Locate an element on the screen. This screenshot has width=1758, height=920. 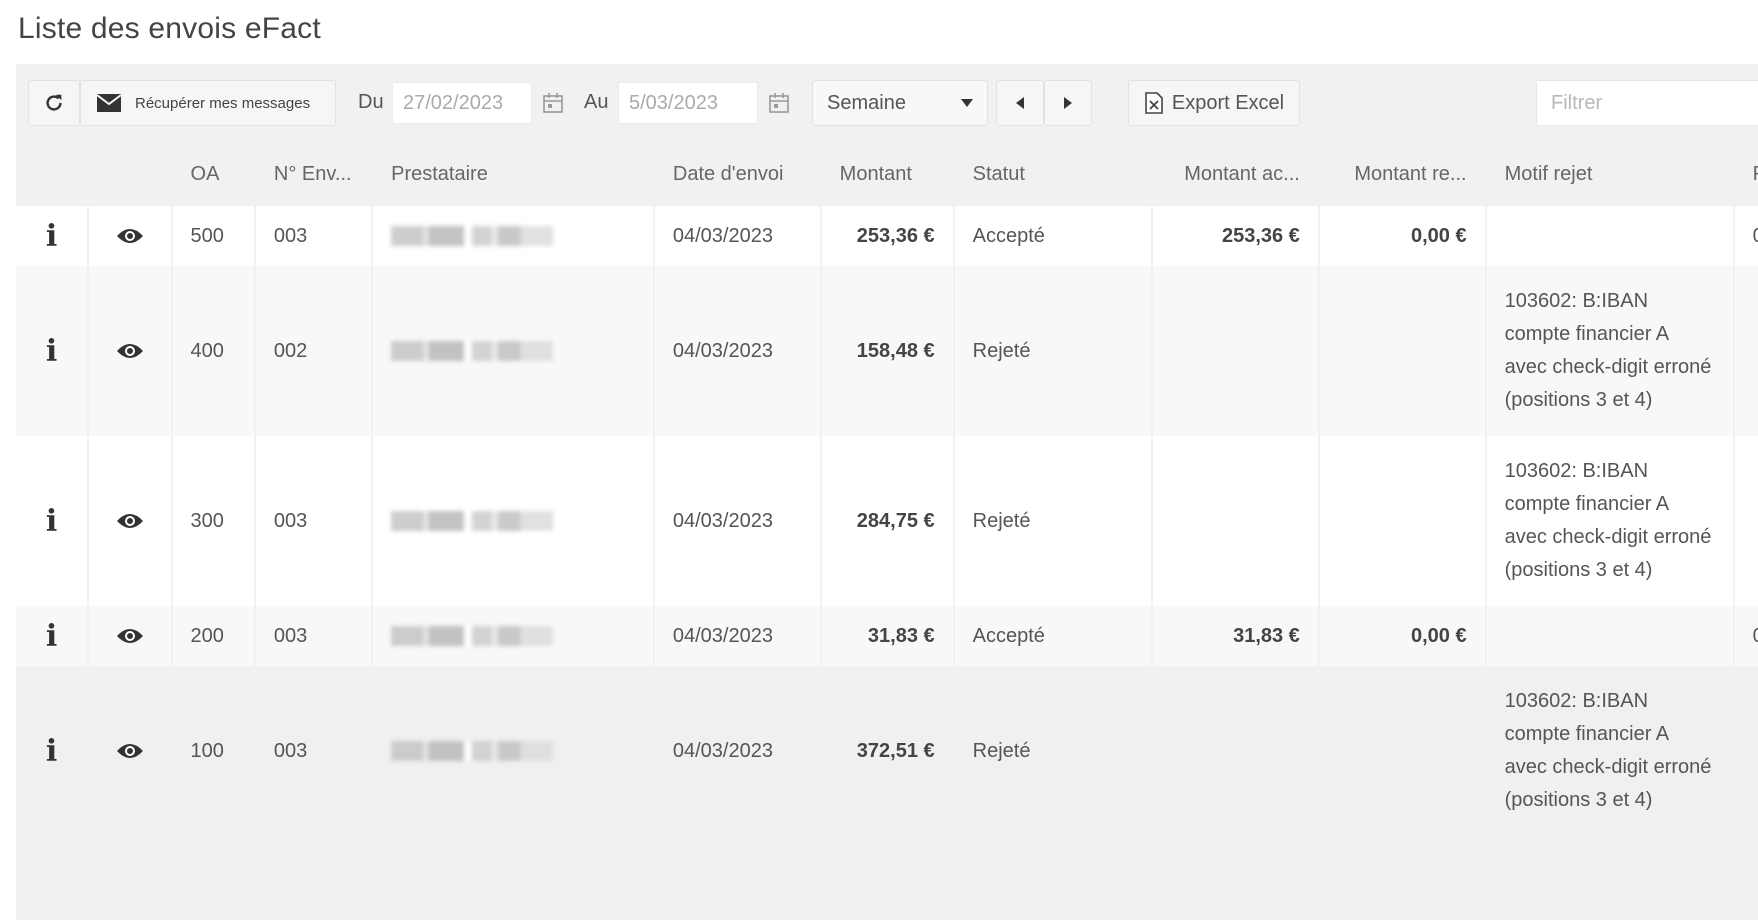
excel-file-icon is located at coordinates (1154, 103).